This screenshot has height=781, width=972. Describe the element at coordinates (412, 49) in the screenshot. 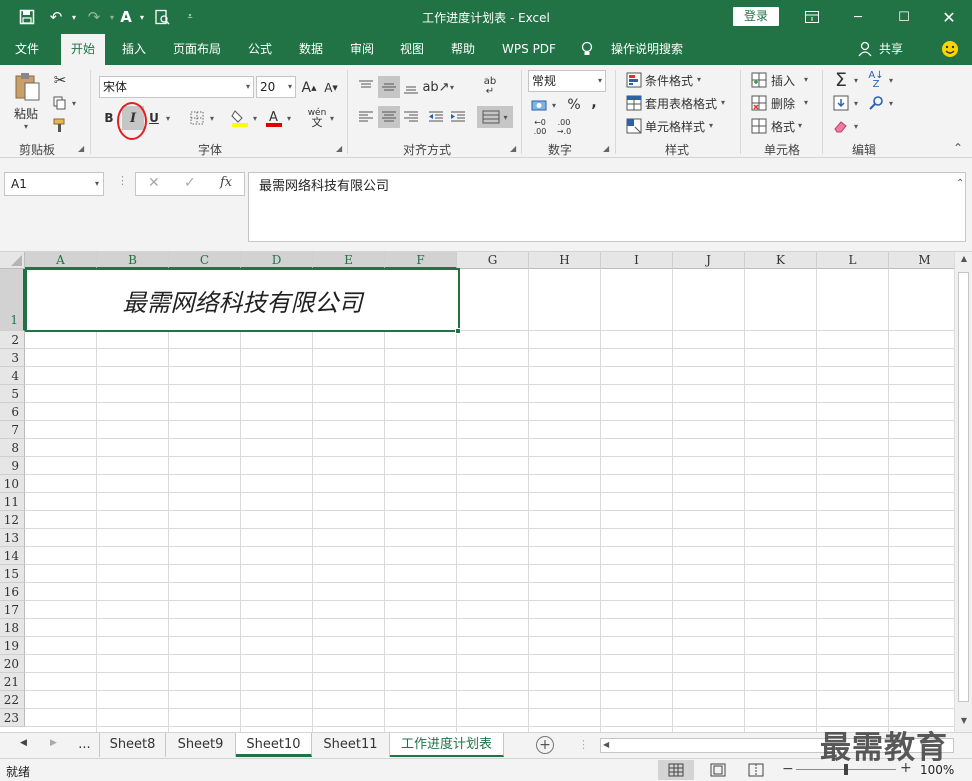

I see `tab-view: 视图` at that location.